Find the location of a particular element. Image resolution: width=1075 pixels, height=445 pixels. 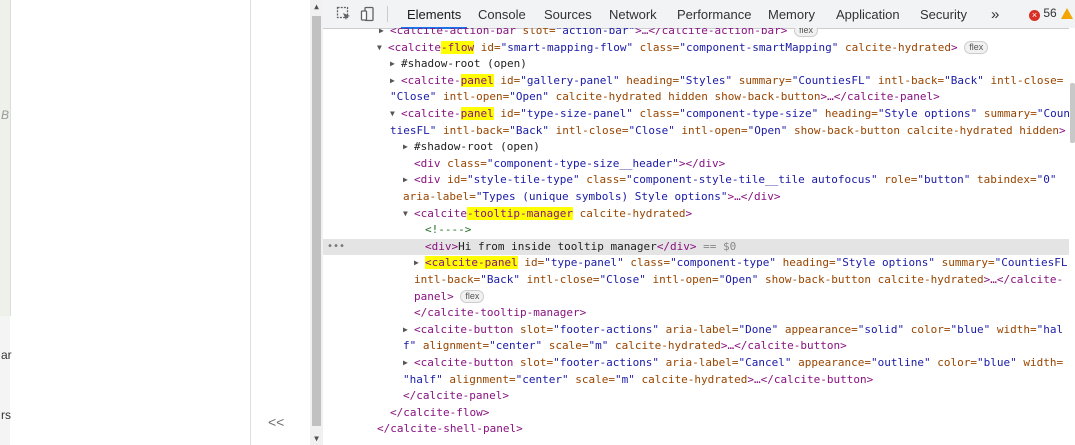

toolbar-separator is located at coordinates (387, 14).